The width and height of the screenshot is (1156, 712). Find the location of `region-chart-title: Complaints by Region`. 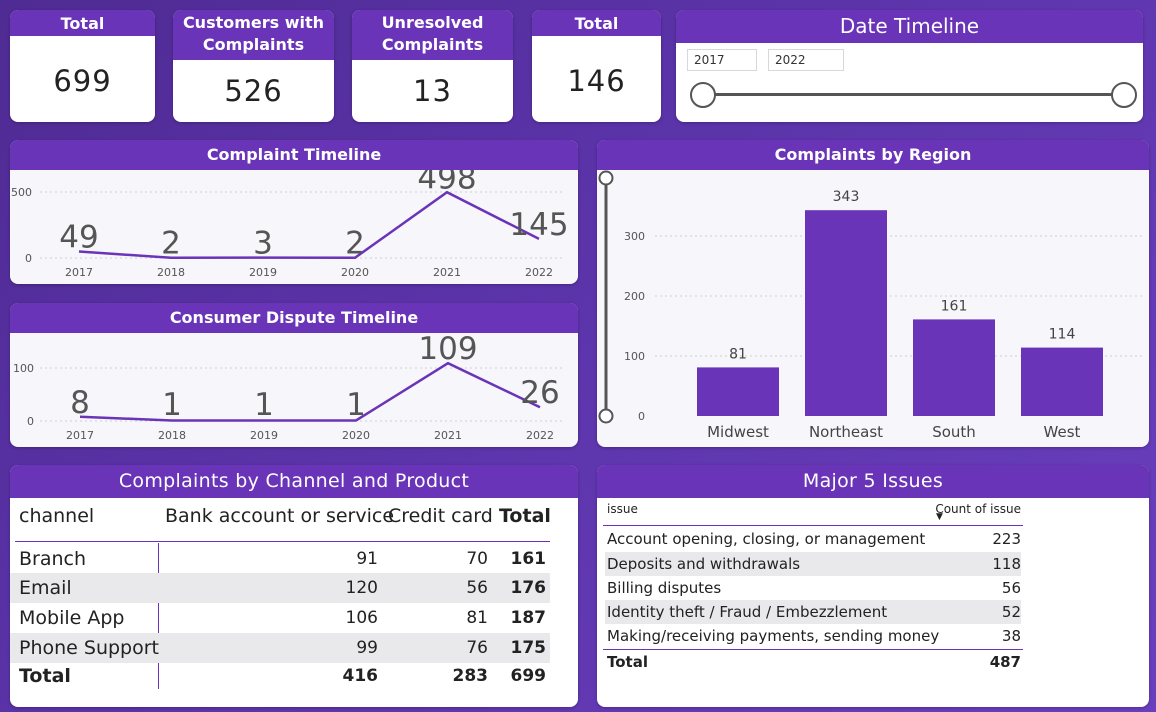

region-chart-title: Complaints by Region is located at coordinates (873, 155).